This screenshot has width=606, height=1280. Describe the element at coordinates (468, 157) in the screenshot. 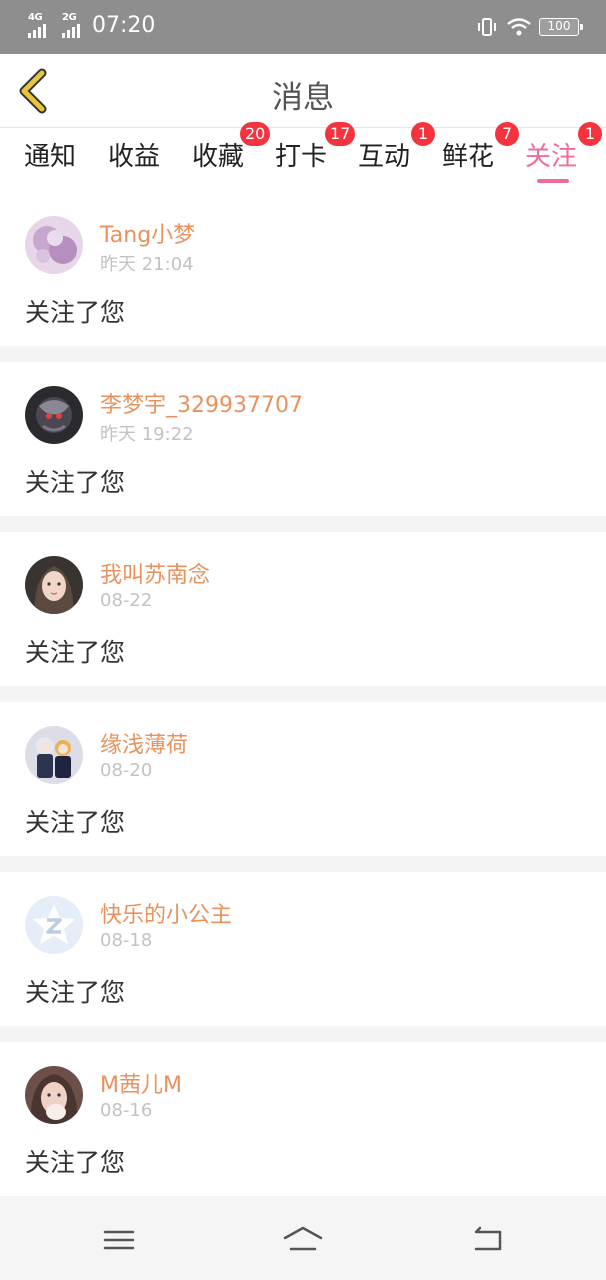

I see `tab-label: 鲜花` at that location.